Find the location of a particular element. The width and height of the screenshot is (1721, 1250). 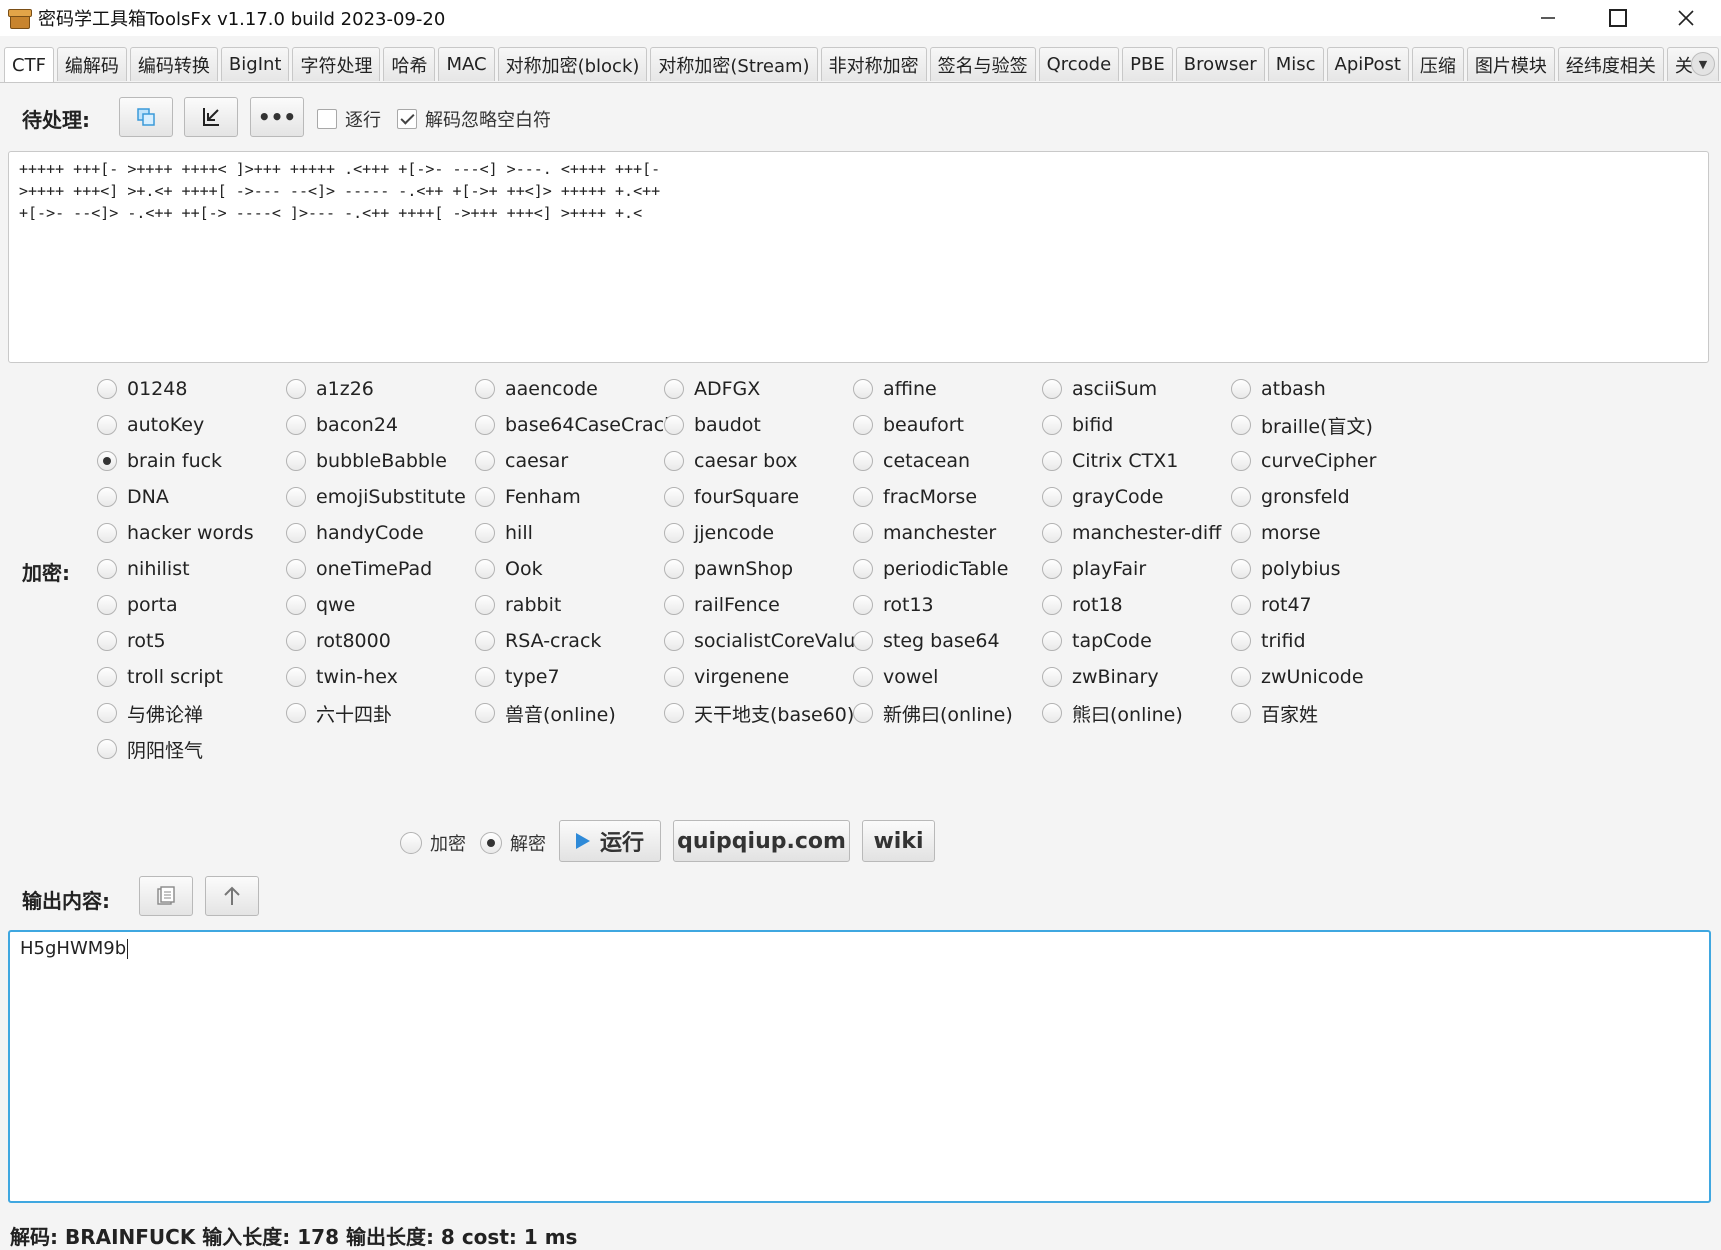

algorithm-radio-twin-hex: twin-hex is located at coordinates (380, 677).